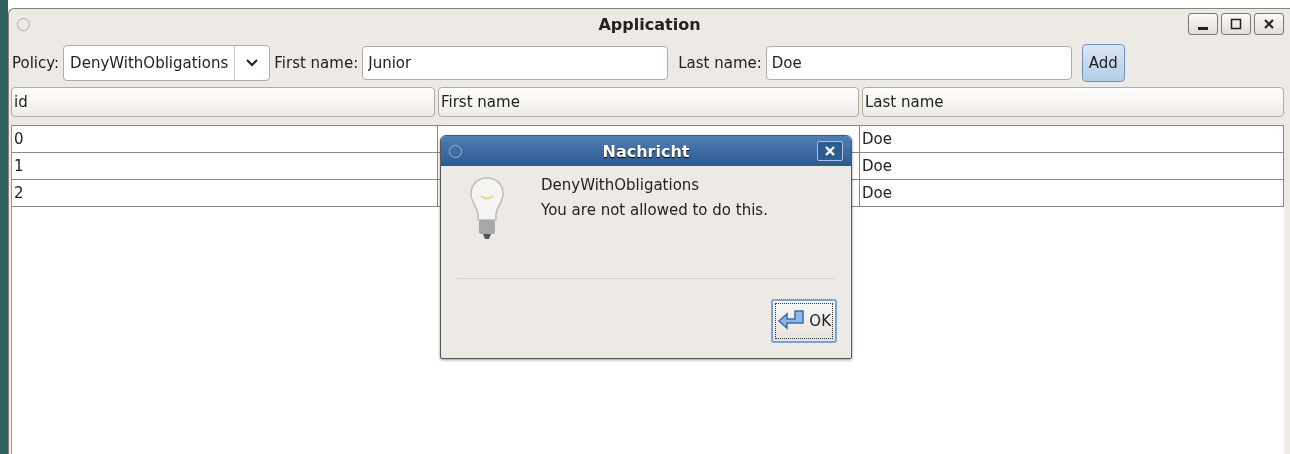  I want to click on policy-label: Policy:, so click(36, 63).